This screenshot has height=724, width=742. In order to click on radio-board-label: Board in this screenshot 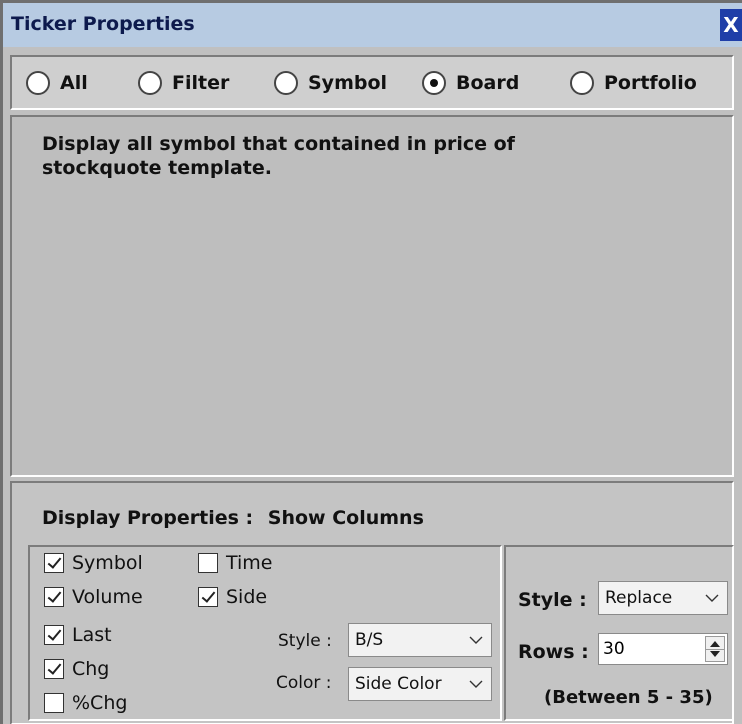, I will do `click(488, 83)`.